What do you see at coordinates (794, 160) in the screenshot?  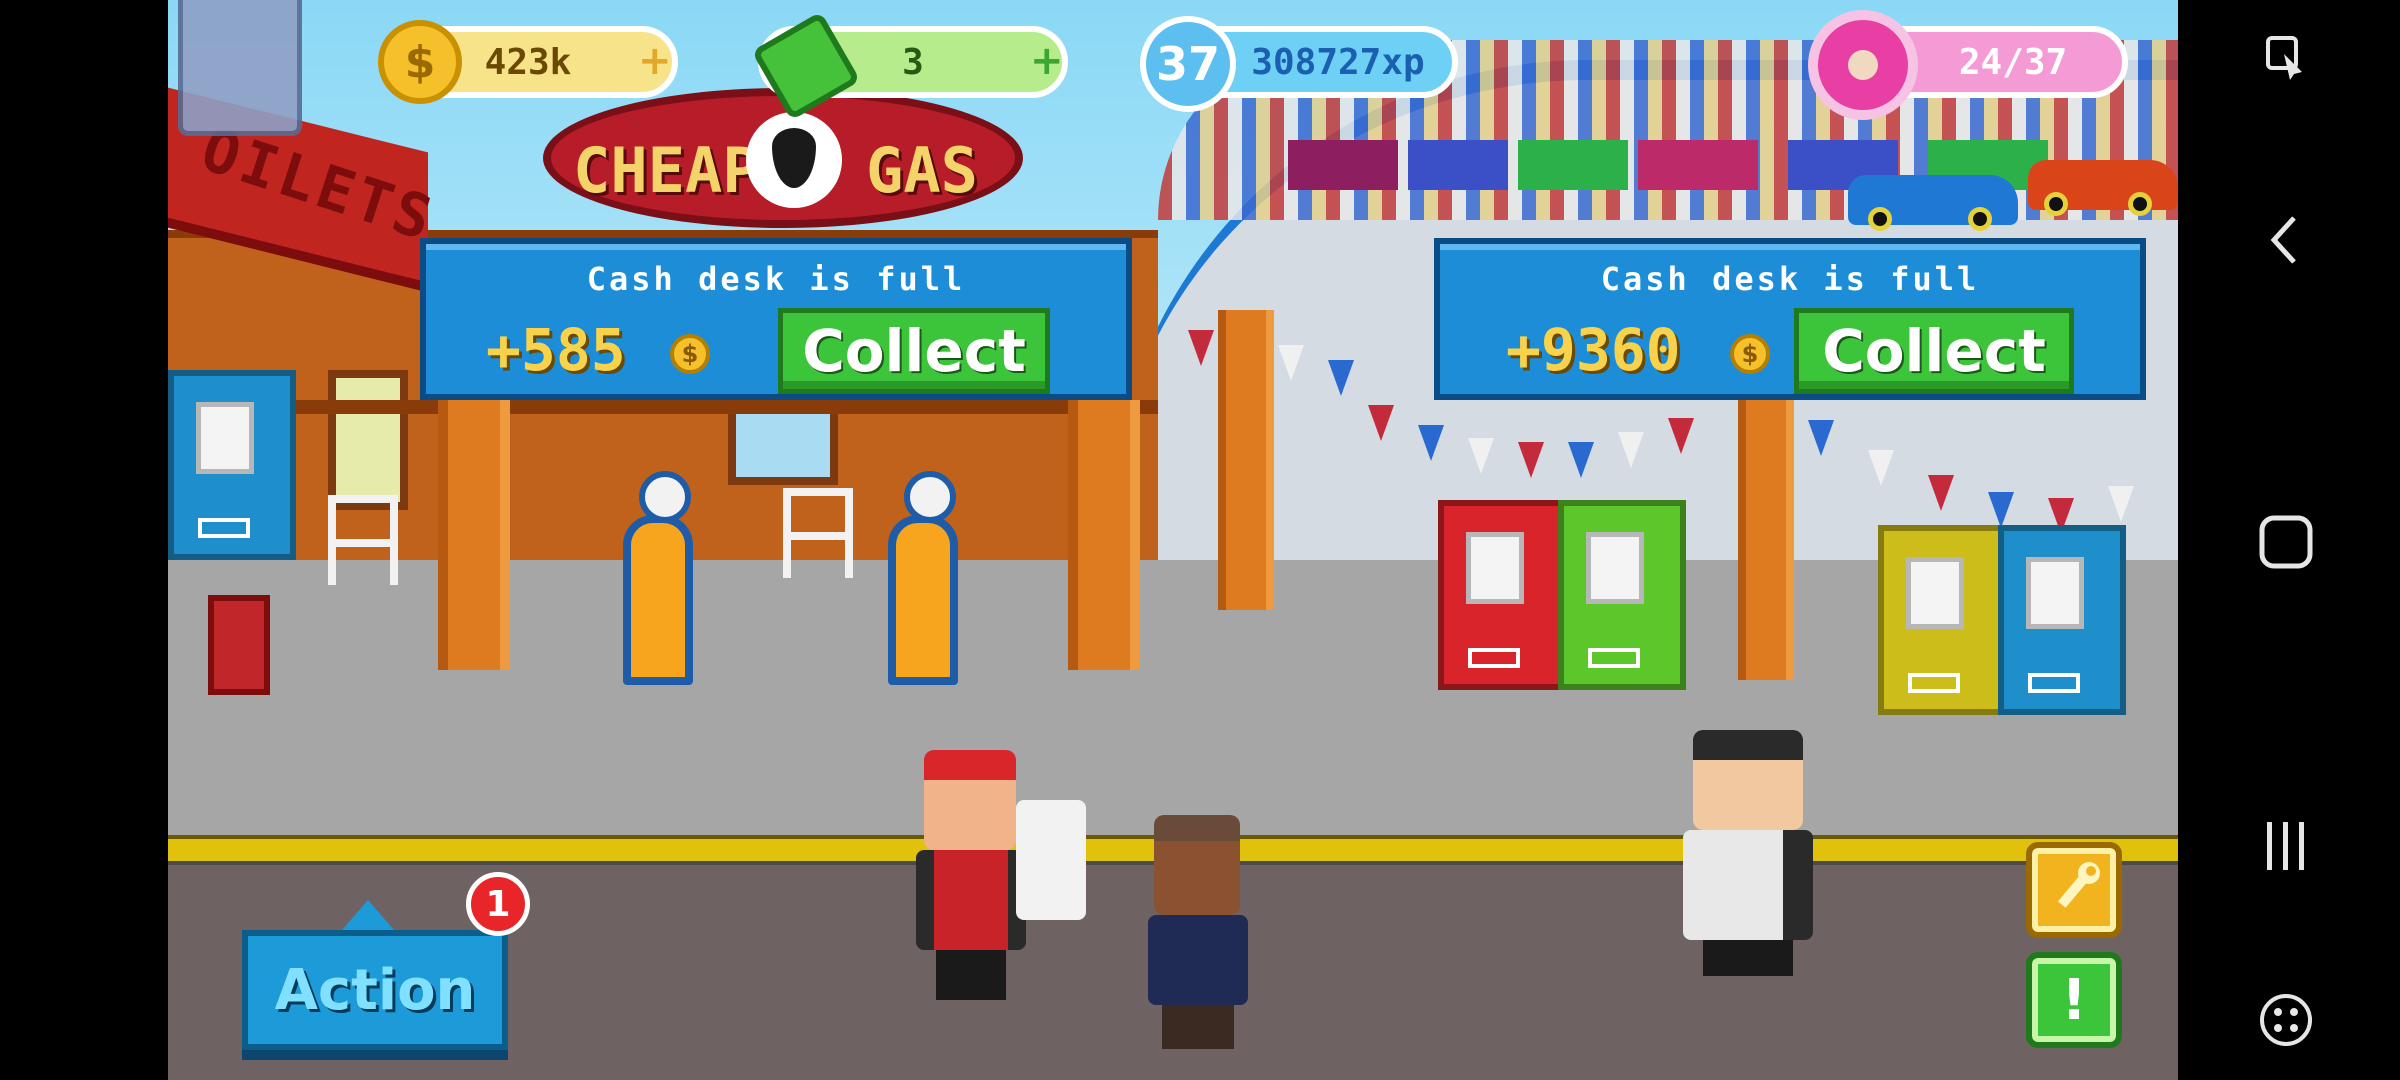 I see `oil-drop-icon` at bounding box center [794, 160].